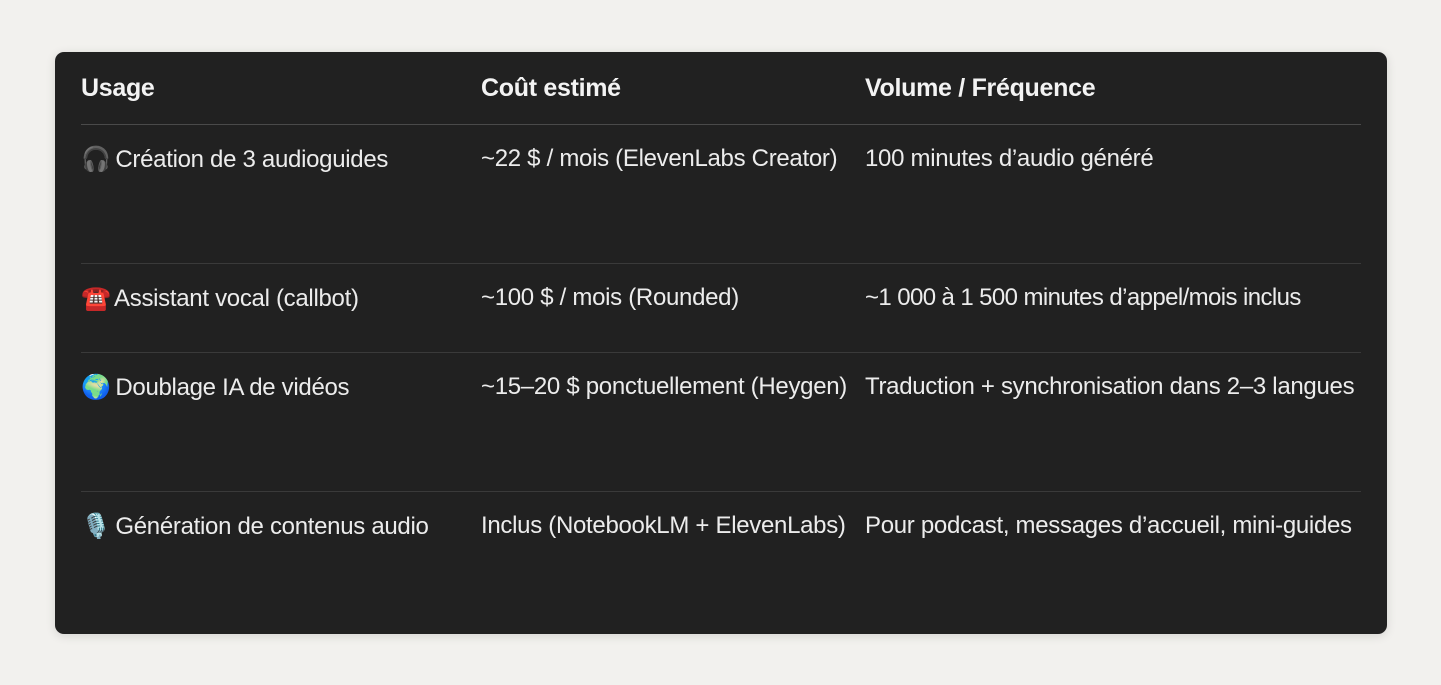  What do you see at coordinates (673, 422) in the screenshot?
I see `cell-cost: ~15–20 $ ponctuellement (Heygen)` at bounding box center [673, 422].